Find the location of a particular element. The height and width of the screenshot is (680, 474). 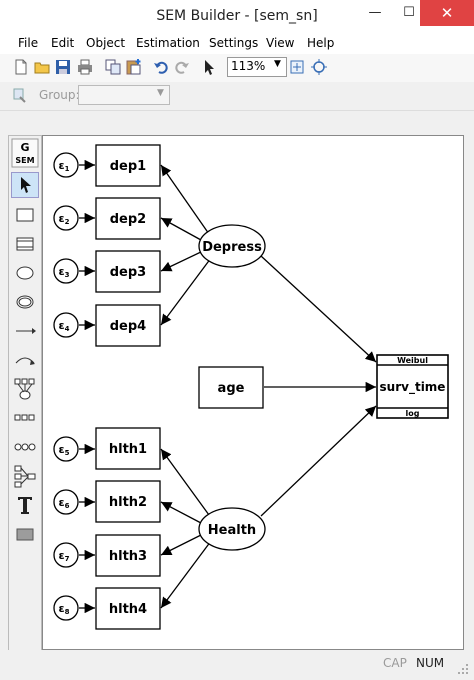

three-boxes-icon is located at coordinates (24, 417).